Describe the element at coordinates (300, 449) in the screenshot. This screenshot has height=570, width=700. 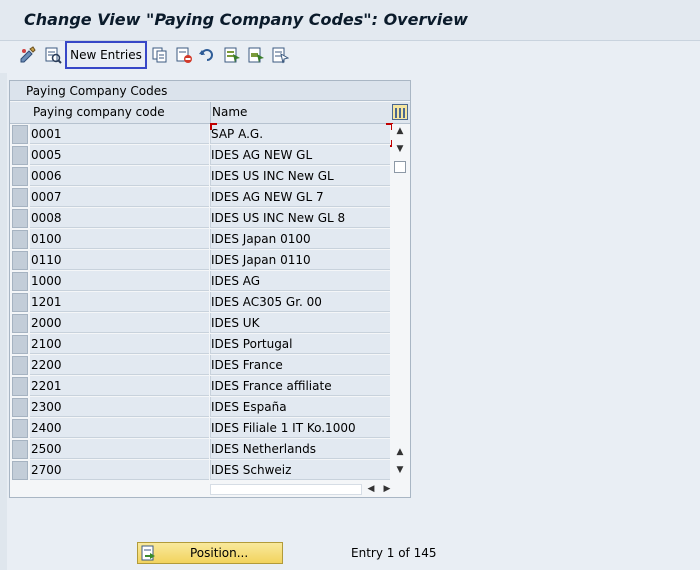
I see `cell-name: IDES Netherlands` at that location.